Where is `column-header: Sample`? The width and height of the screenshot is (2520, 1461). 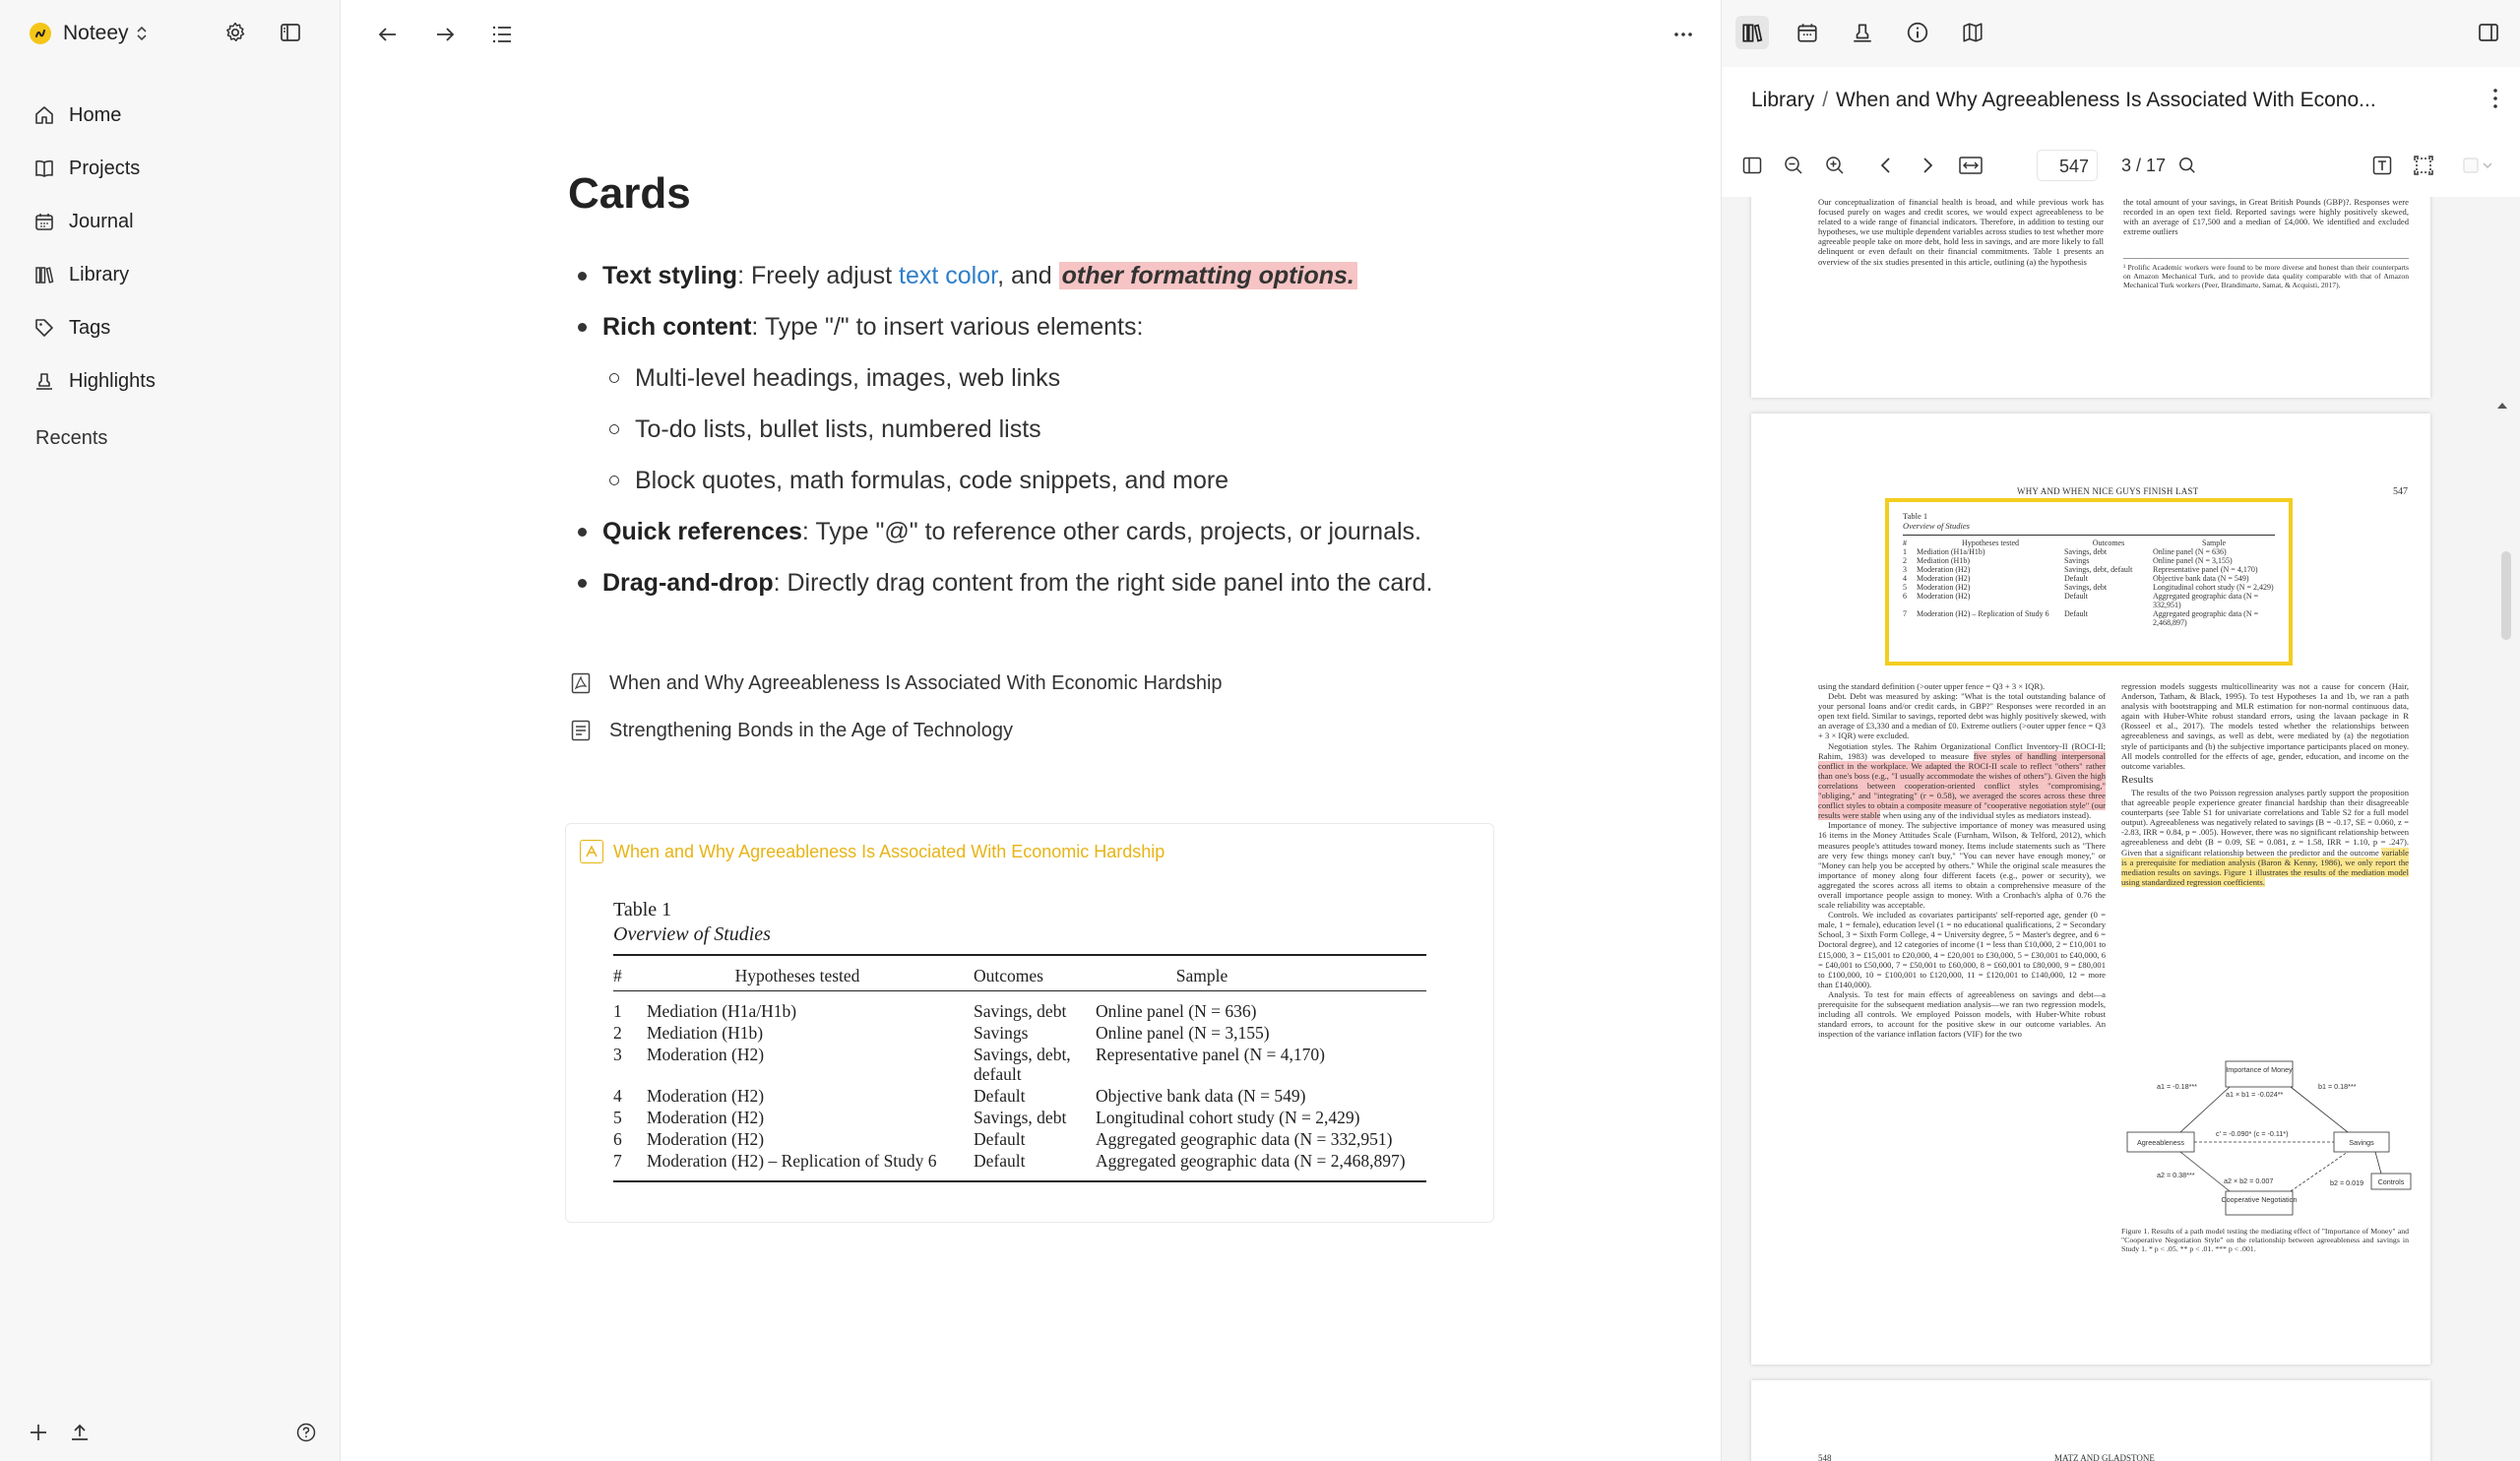 column-header: Sample is located at coordinates (2214, 542).